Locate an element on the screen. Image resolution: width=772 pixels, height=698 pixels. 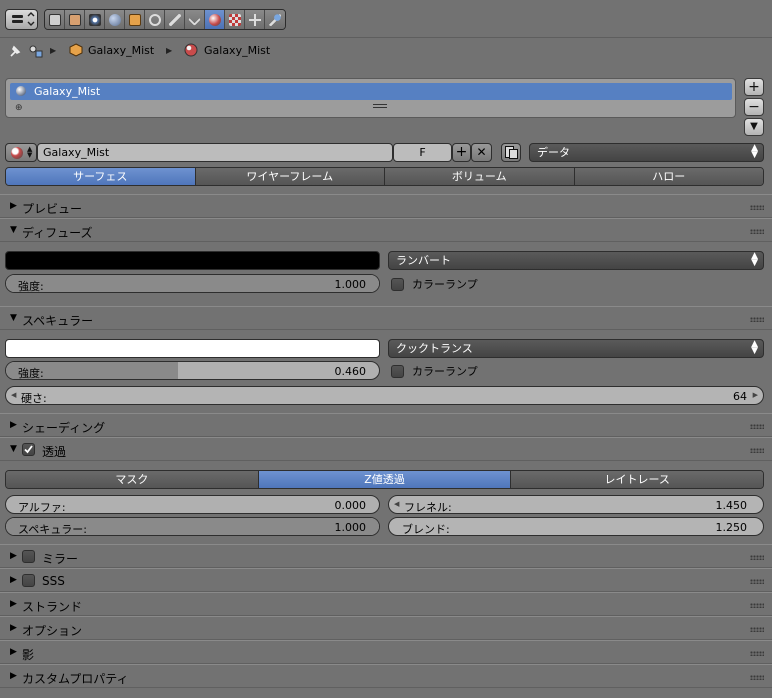
increment-arrow-icon: ▶ is located at coordinates (755, 395).